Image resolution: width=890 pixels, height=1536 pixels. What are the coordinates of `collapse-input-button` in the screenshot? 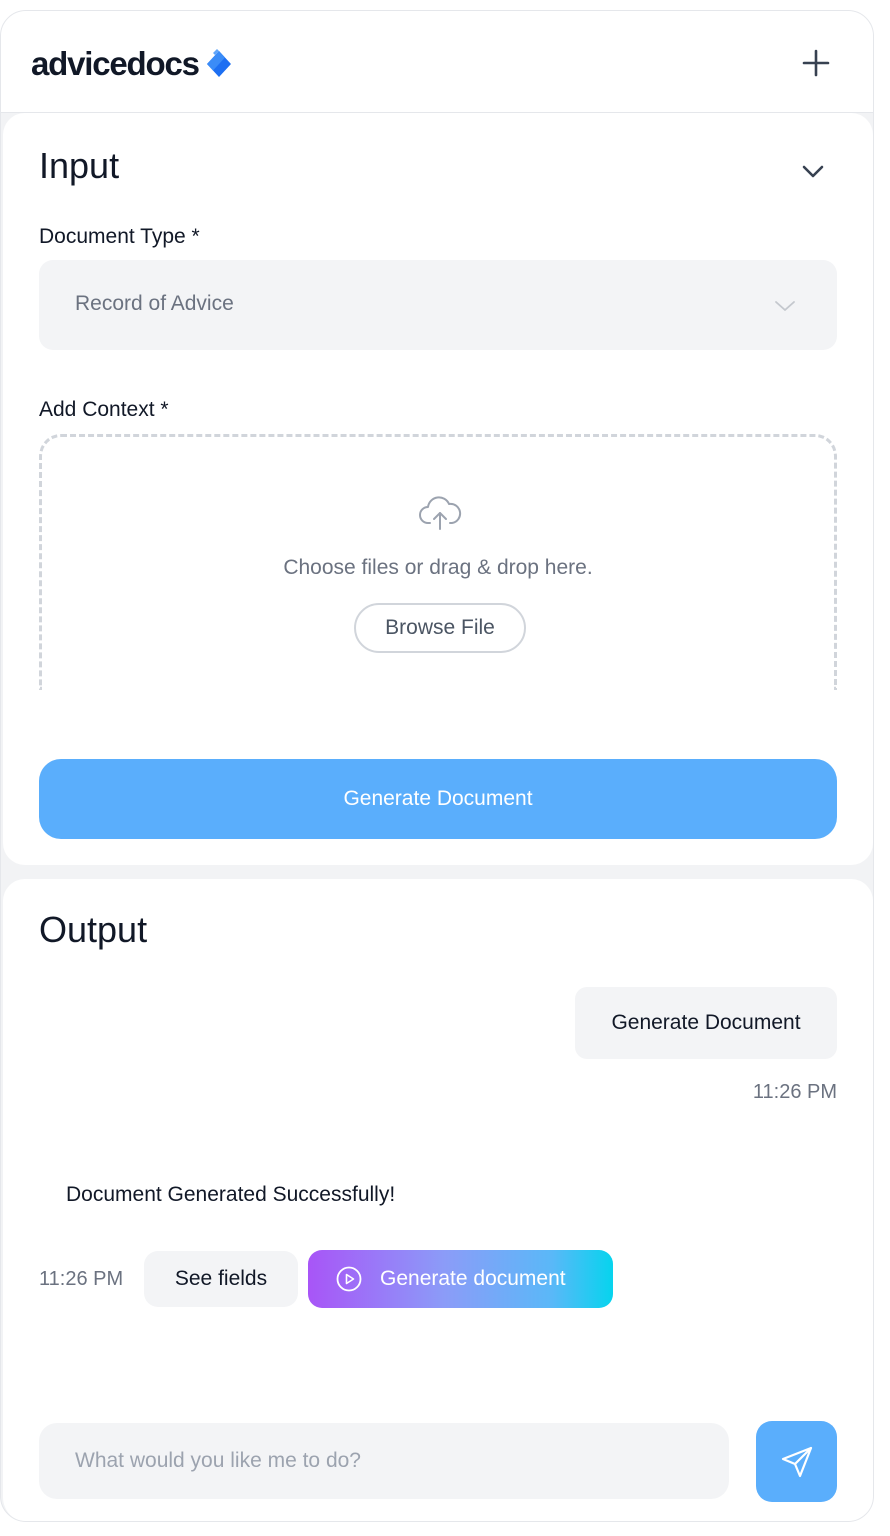 It's located at (813, 171).